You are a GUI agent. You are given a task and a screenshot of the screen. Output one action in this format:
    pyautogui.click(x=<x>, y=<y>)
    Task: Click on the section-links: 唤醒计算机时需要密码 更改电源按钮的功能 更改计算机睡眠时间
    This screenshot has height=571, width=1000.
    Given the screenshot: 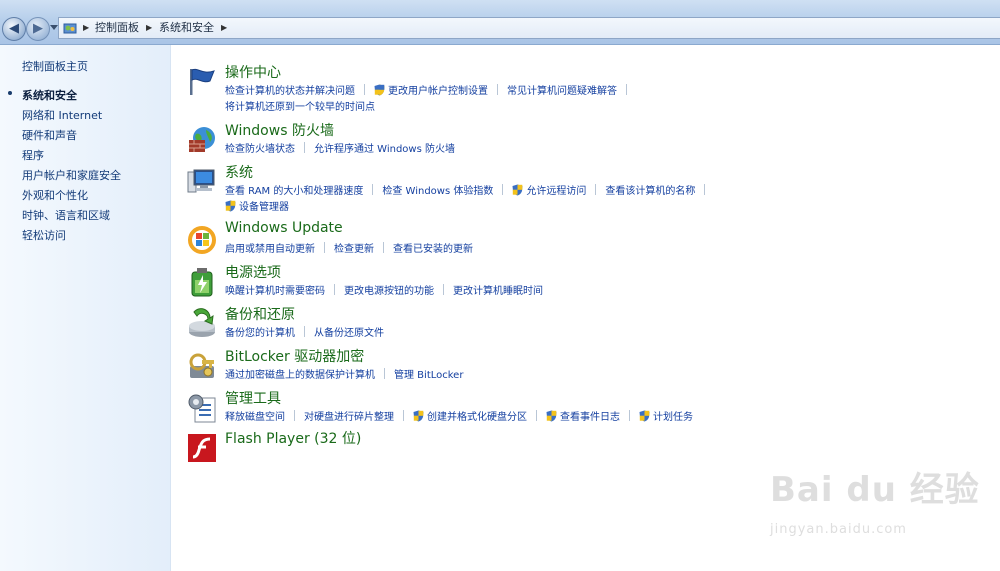 What is the action you would take?
    pyautogui.click(x=384, y=289)
    